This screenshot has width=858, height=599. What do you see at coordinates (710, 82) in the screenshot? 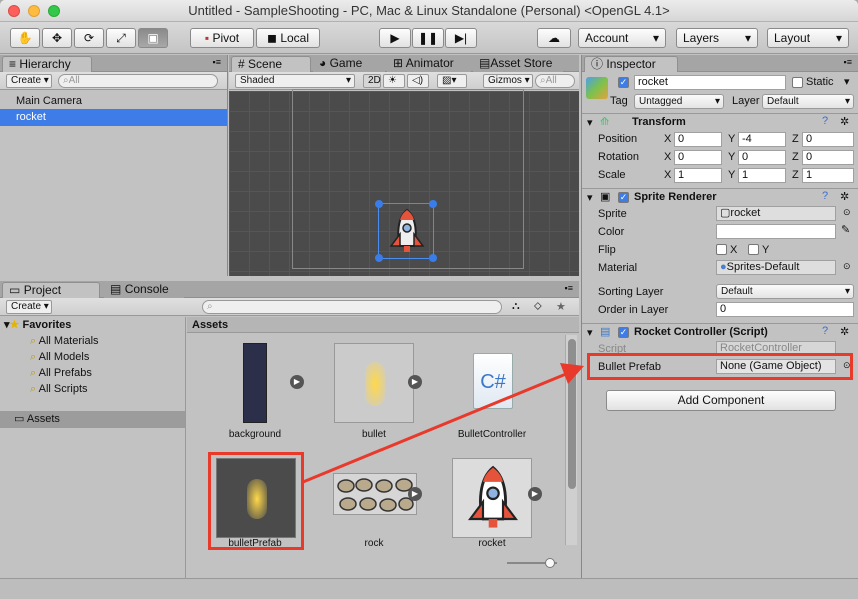
I see `object-name-field: rocket` at bounding box center [710, 82].